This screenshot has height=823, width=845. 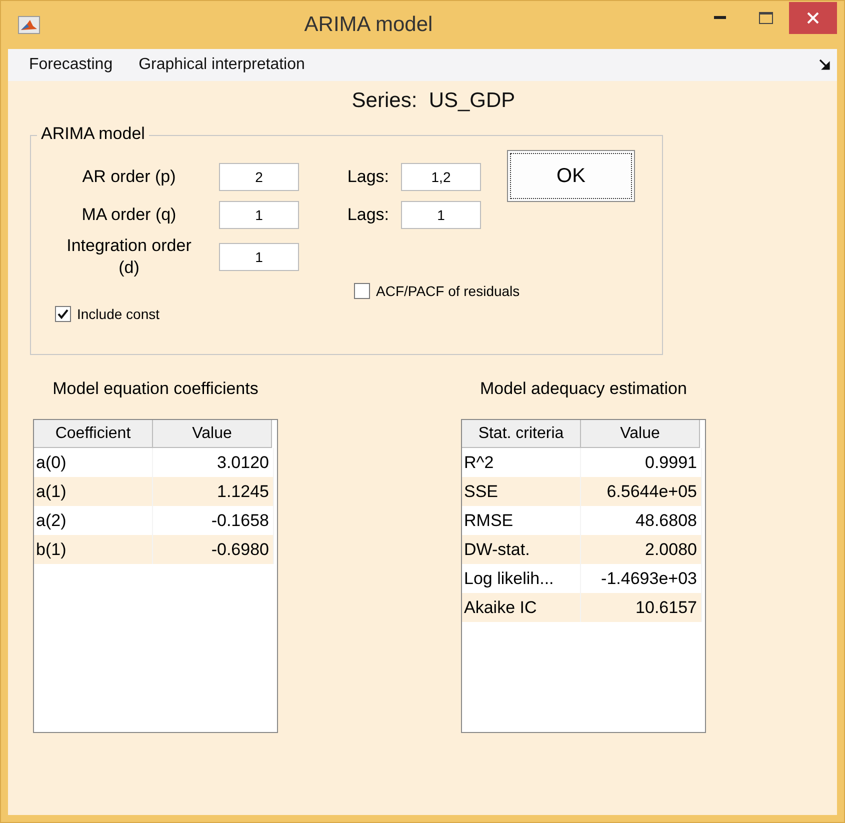 What do you see at coordinates (825, 65) in the screenshot?
I see `dock-arrow-icon` at bounding box center [825, 65].